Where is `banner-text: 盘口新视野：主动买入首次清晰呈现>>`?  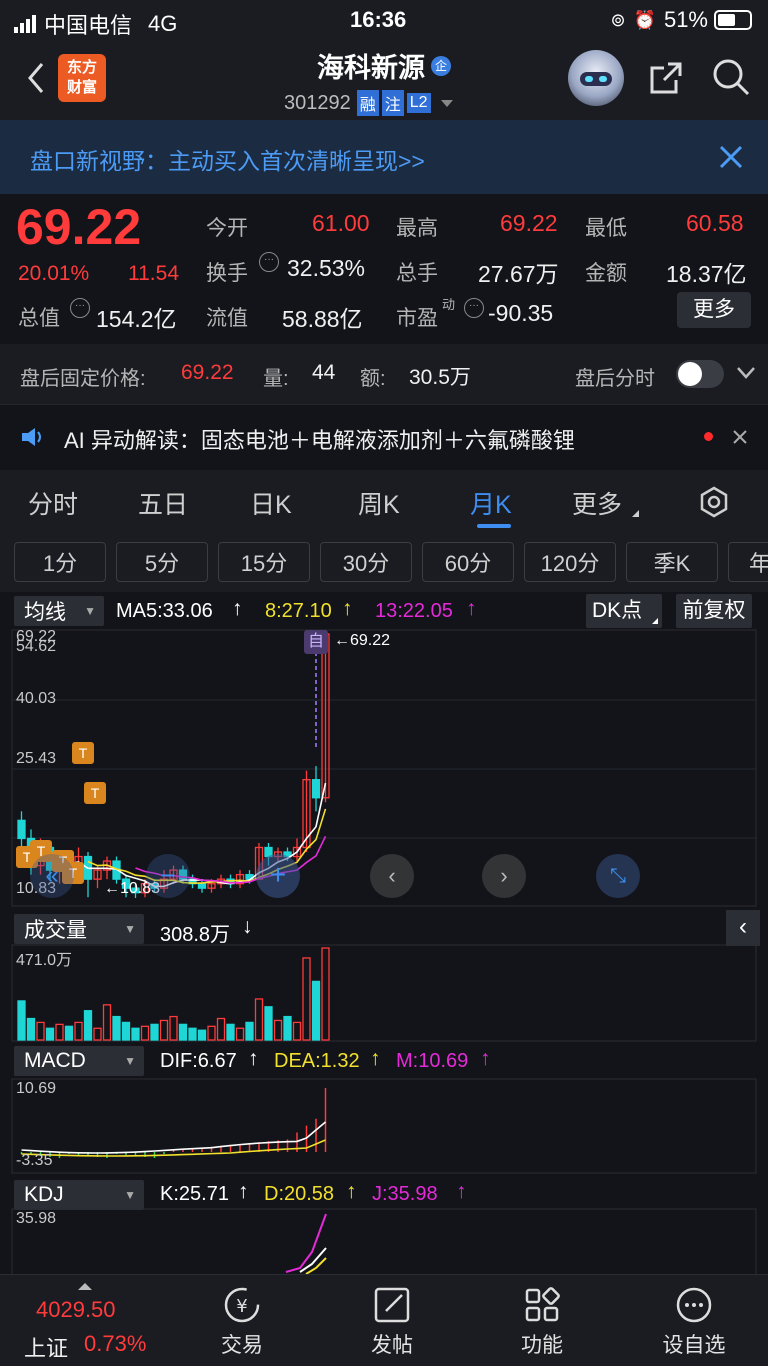
banner-text: 盘口新视野：主动买入首次清晰呈现>> is located at coordinates (227, 159).